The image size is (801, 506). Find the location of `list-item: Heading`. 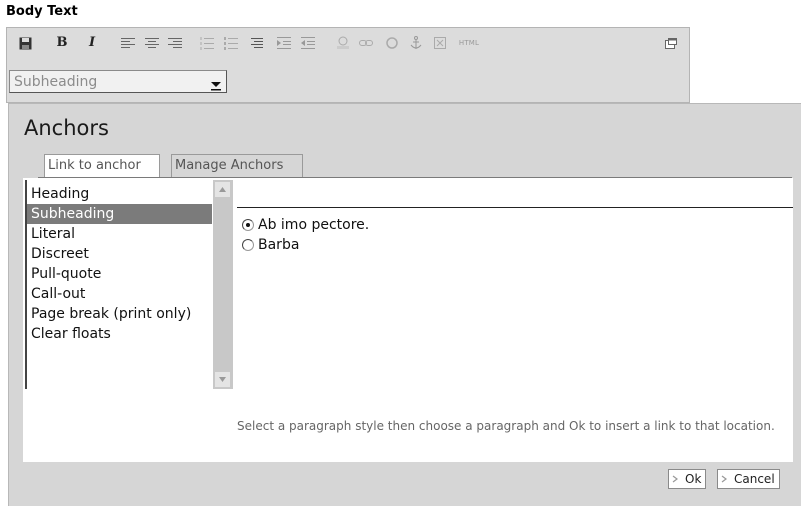

list-item: Heading is located at coordinates (122, 194).